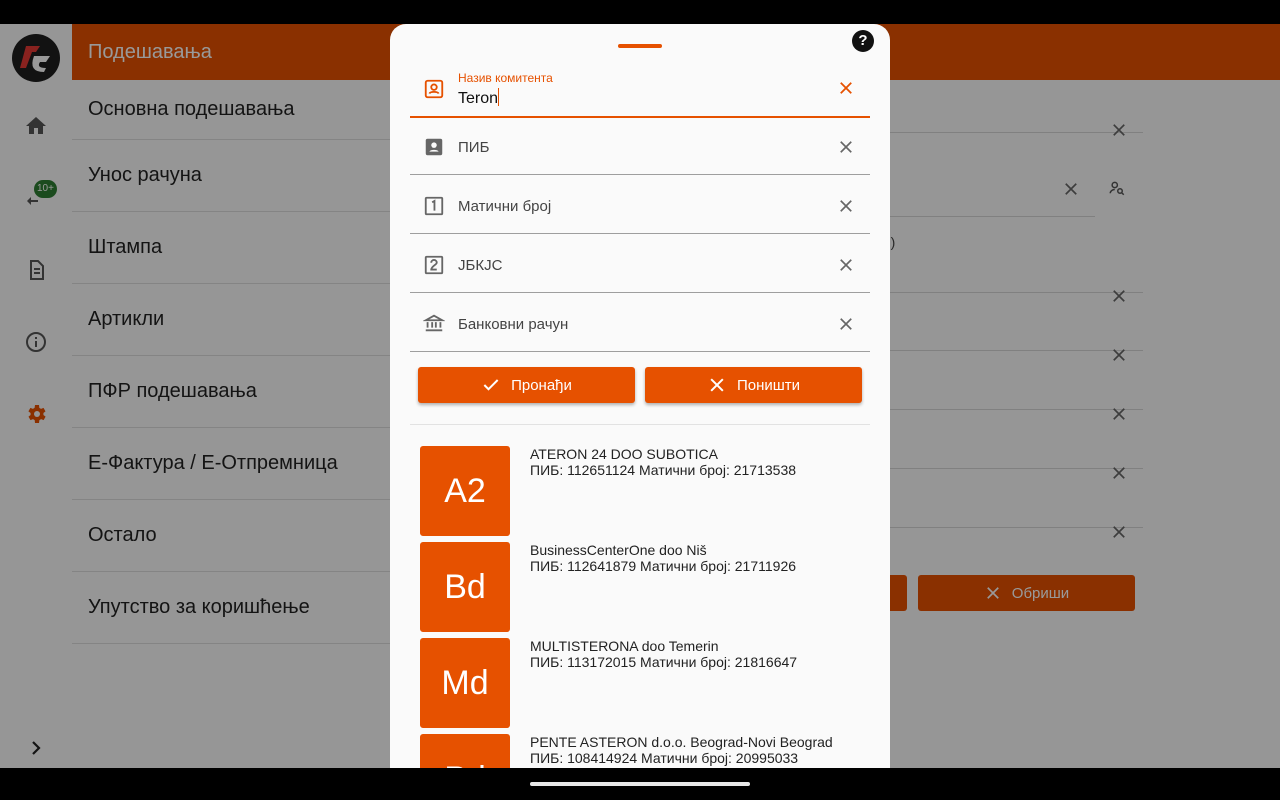 The height and width of the screenshot is (800, 1280). I want to click on status-bar, so click(640, 12).